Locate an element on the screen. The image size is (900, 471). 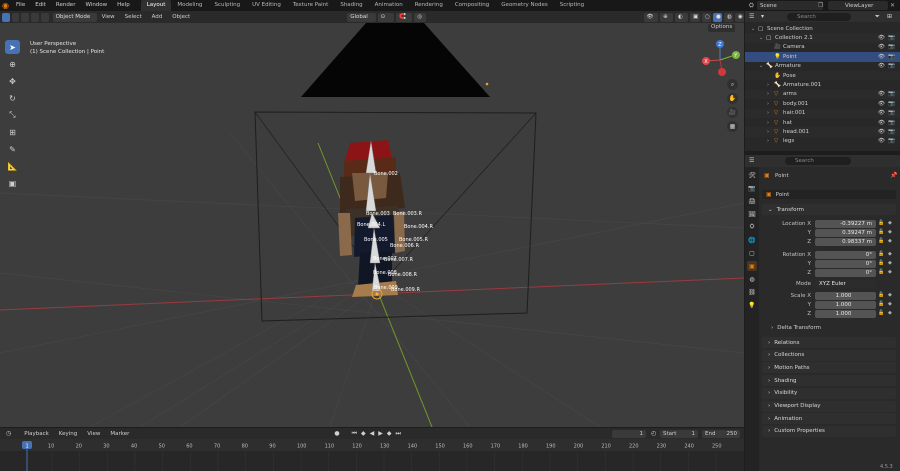
measure-tool-icon: 📐 is located at coordinates (12, 166).